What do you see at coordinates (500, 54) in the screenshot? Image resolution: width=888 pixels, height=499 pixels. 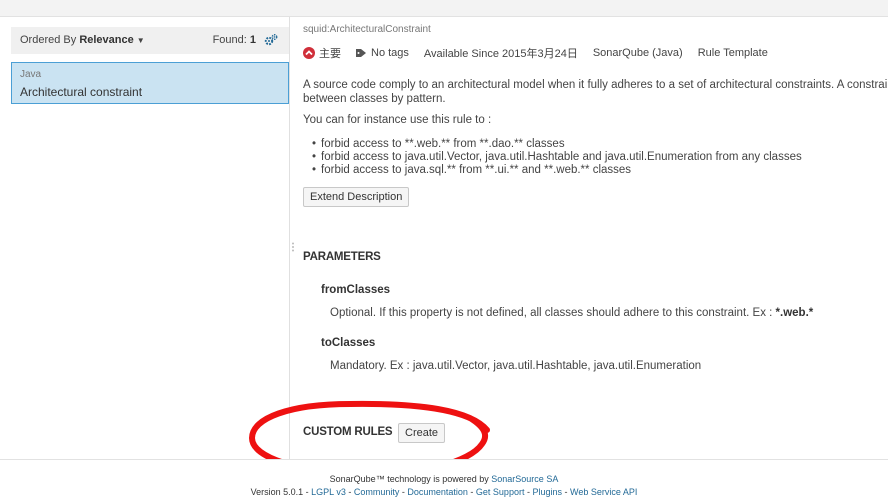 I see `available-since: Available Since 2015年3月24日` at bounding box center [500, 54].